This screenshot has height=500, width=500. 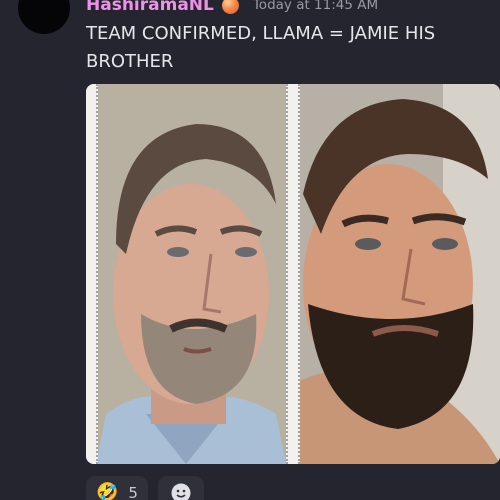 I want to click on peach-icon, so click(x=230, y=7).